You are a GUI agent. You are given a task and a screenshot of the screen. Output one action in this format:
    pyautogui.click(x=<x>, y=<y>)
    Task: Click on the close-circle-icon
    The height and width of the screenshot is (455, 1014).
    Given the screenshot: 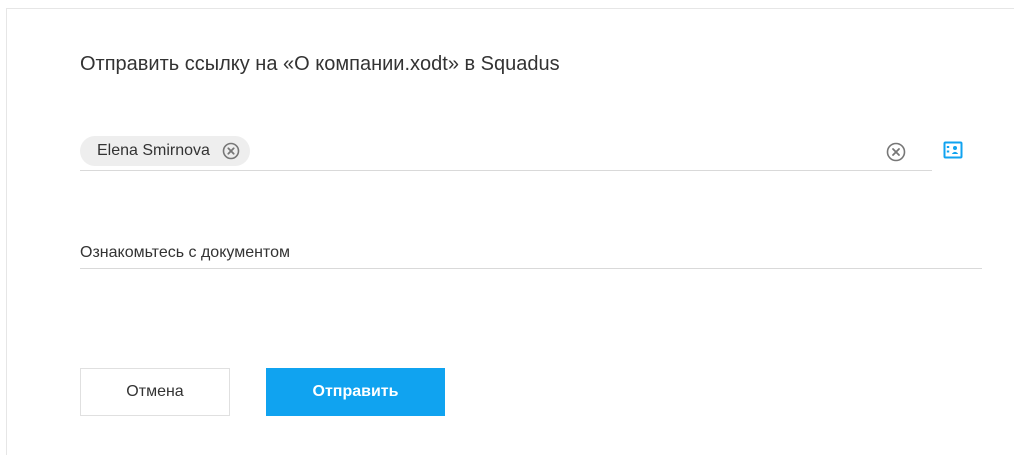 What is the action you would take?
    pyautogui.click(x=231, y=151)
    